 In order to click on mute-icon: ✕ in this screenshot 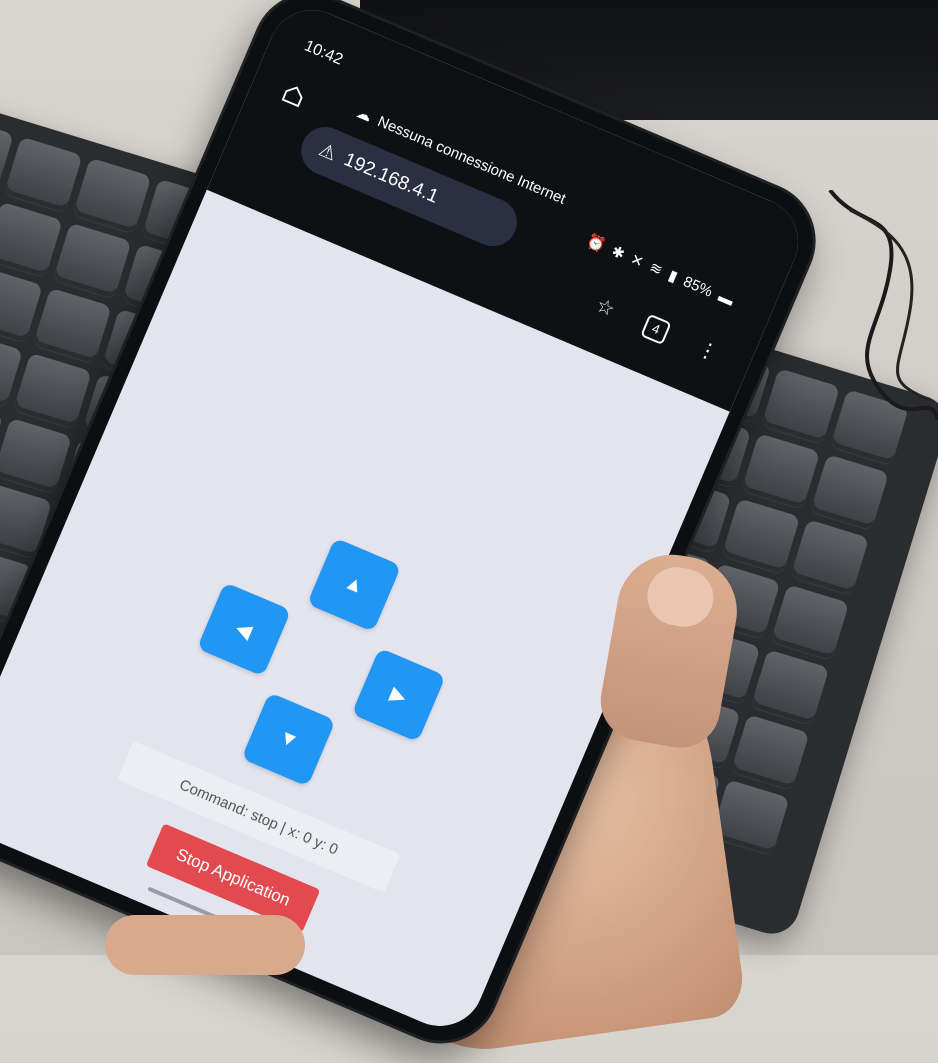, I will do `click(637, 261)`.